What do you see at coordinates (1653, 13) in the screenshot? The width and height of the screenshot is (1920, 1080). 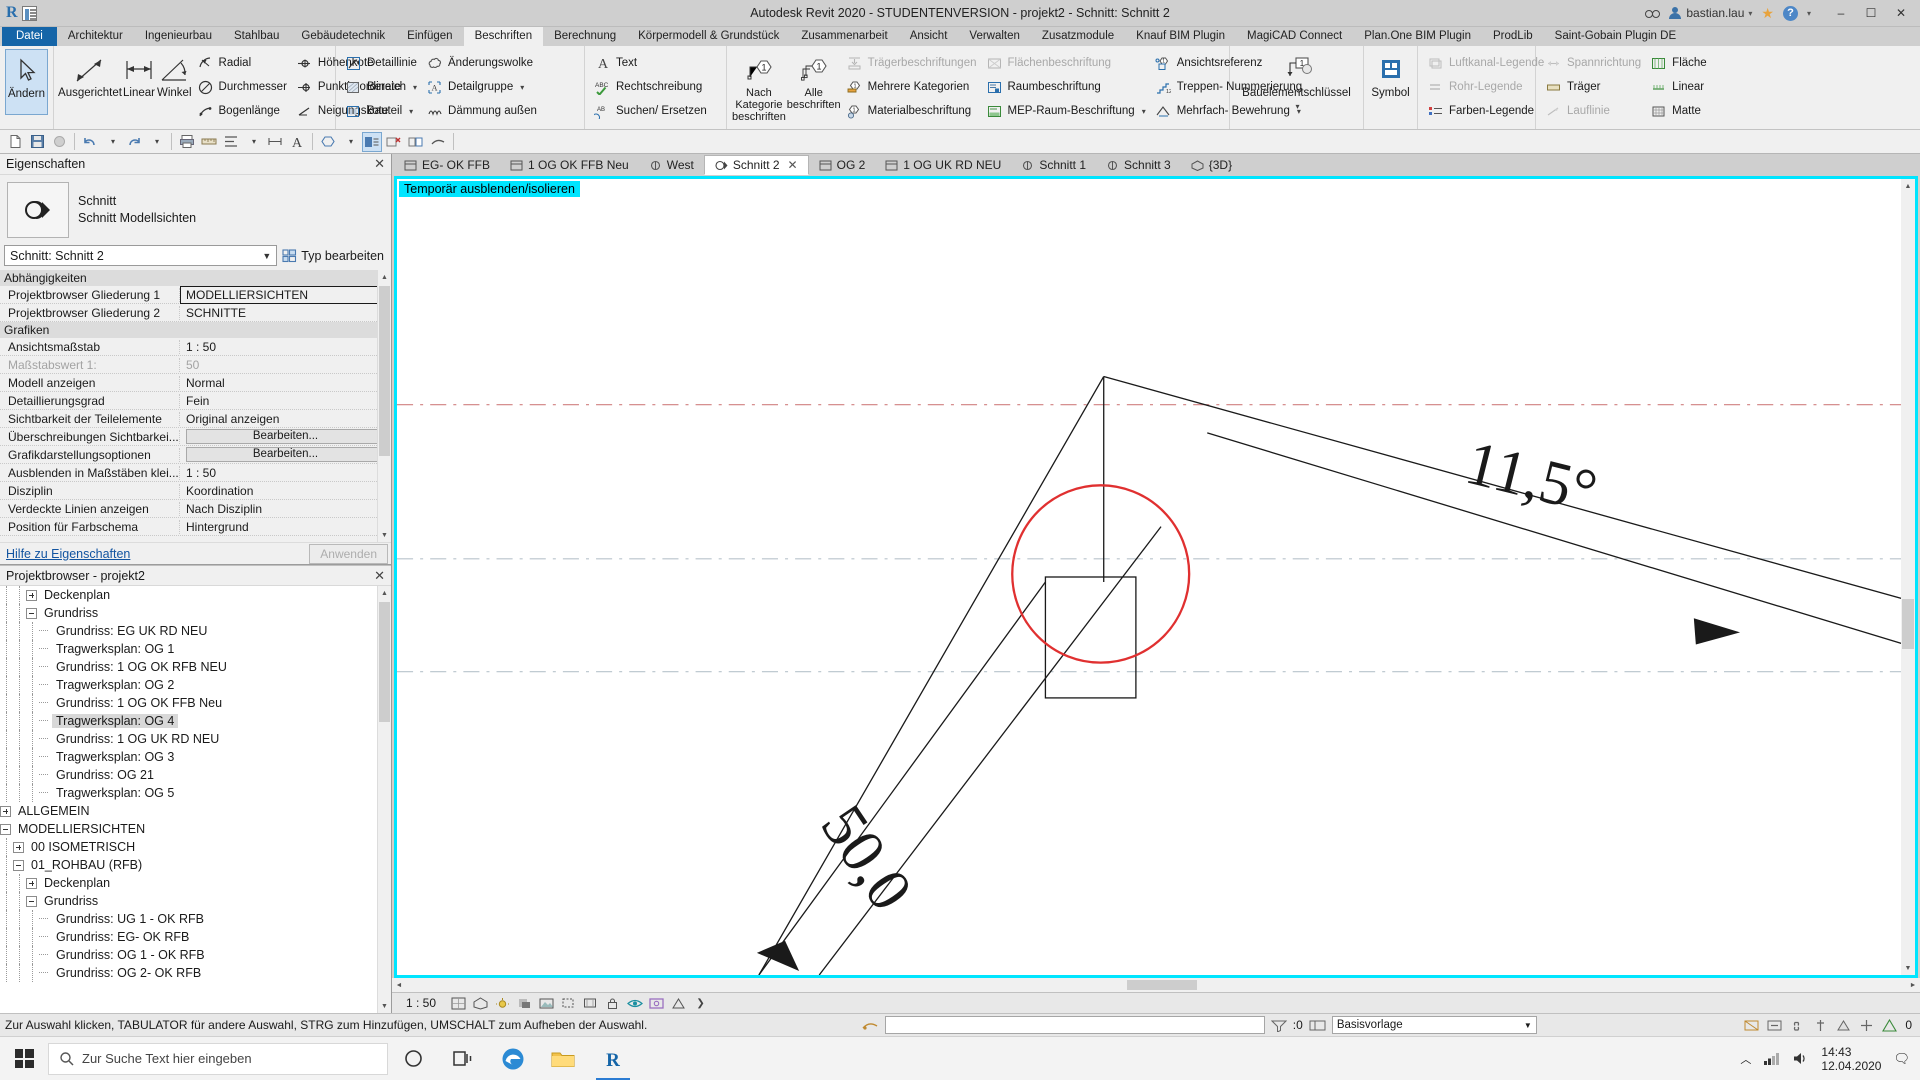 I see `binoculars-icon` at bounding box center [1653, 13].